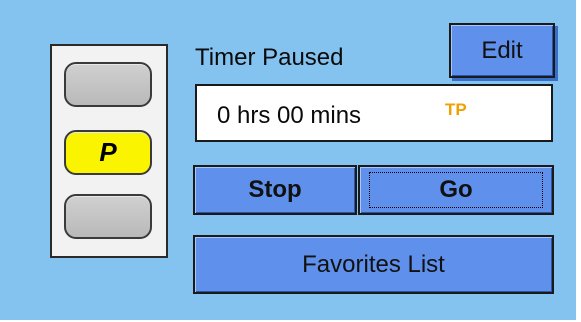 The width and height of the screenshot is (581, 322). What do you see at coordinates (289, 115) in the screenshot?
I see `elapsed-time: 0 hrs 00 mins` at bounding box center [289, 115].